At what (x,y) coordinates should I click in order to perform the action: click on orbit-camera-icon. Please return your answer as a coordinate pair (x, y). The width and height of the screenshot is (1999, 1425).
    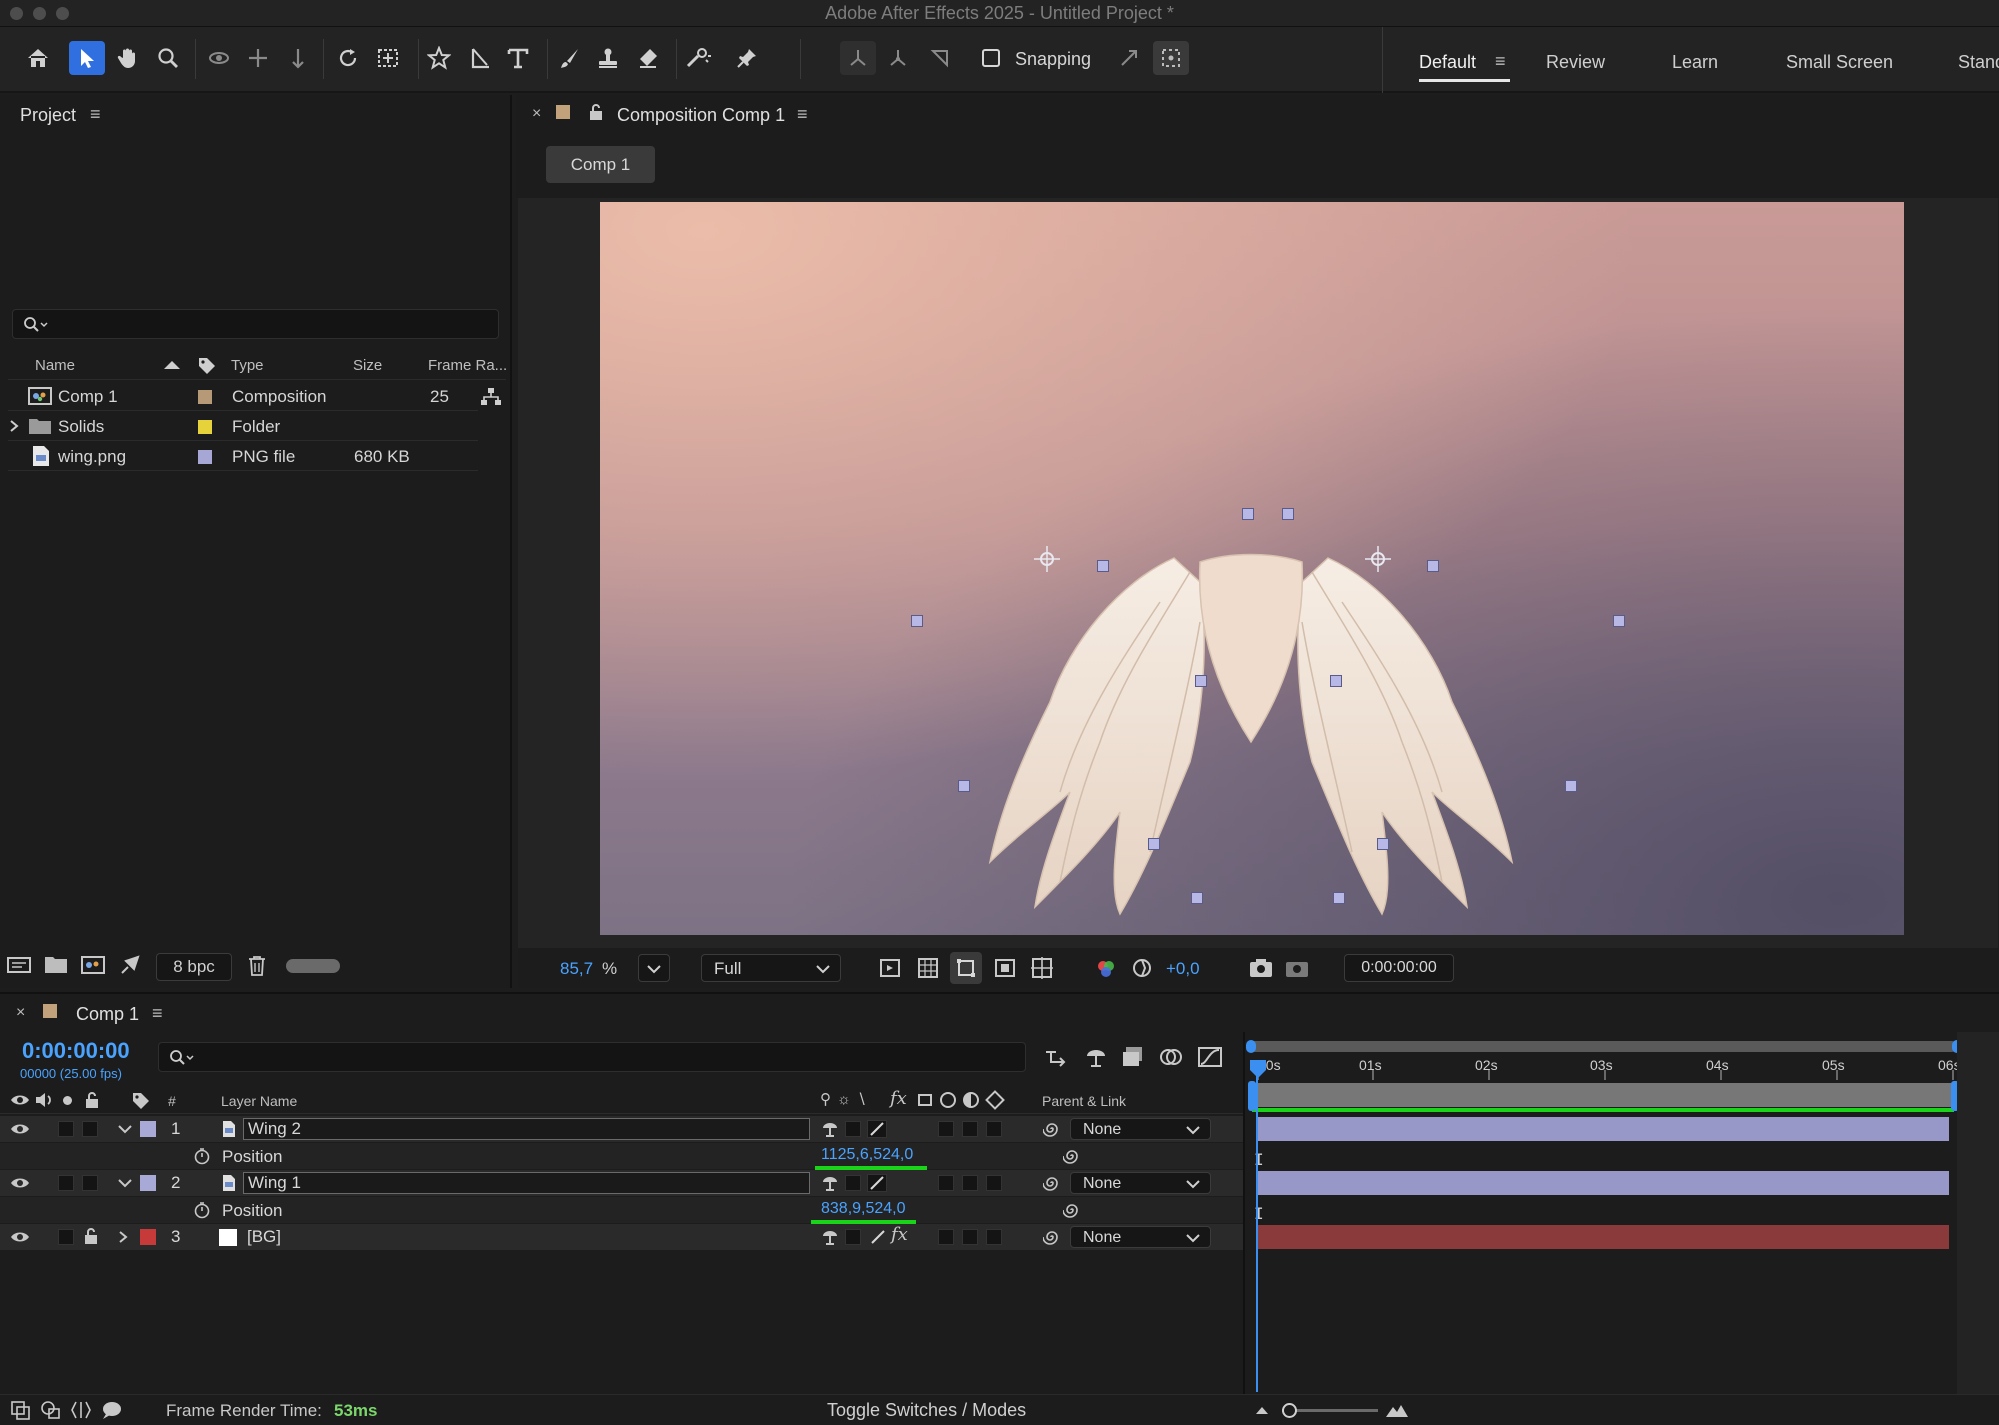
    Looking at the image, I should click on (219, 58).